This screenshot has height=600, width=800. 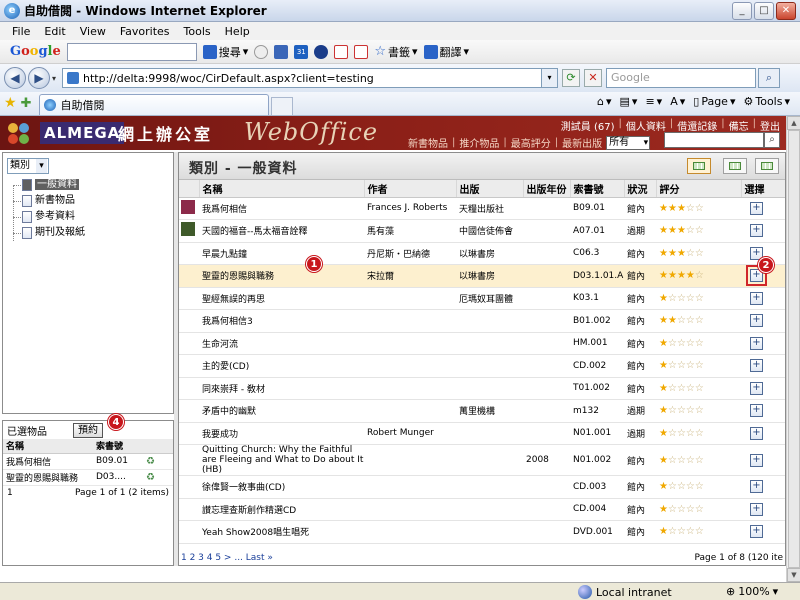 I want to click on rating-stars: ★★☆☆☆, so click(x=698, y=321).